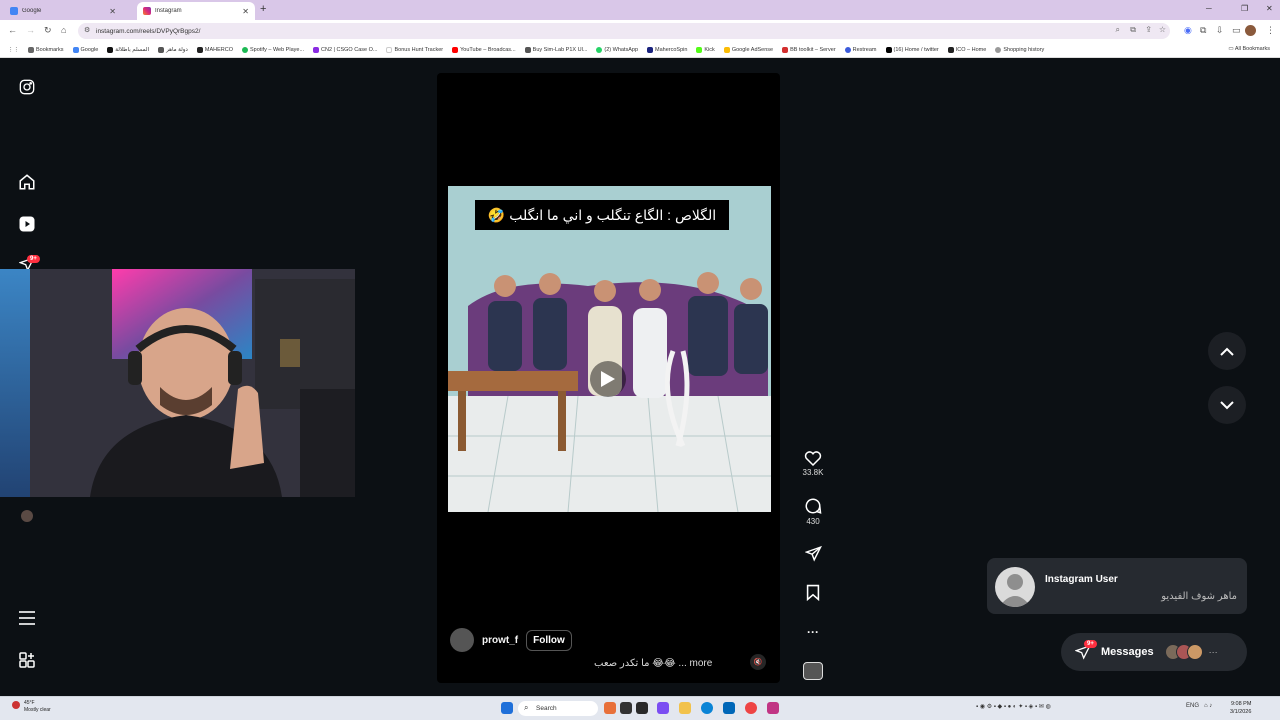  What do you see at coordinates (63, 30) in the screenshot?
I see `home-icon: ⌂` at bounding box center [63, 30].